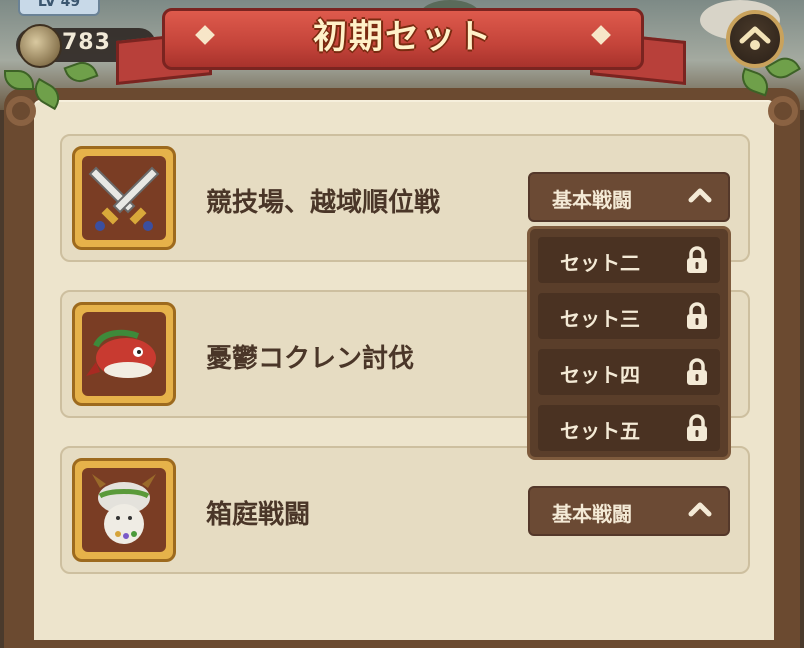  Describe the element at coordinates (21, 111) in the screenshot. I see `frame-curl-left` at that location.